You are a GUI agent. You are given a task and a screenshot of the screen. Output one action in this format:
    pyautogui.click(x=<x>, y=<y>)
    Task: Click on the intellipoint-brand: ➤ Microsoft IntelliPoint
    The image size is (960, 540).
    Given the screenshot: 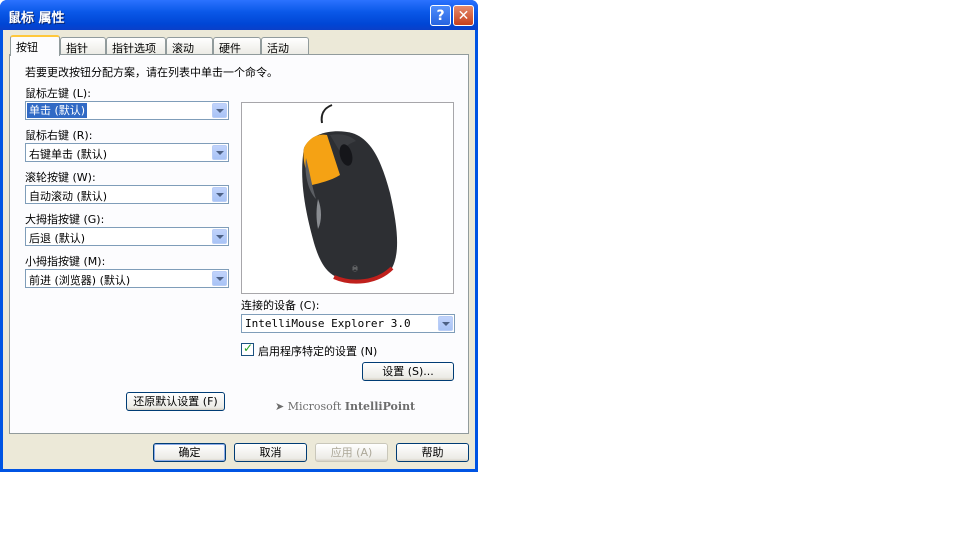 What is the action you would take?
    pyautogui.click(x=345, y=406)
    